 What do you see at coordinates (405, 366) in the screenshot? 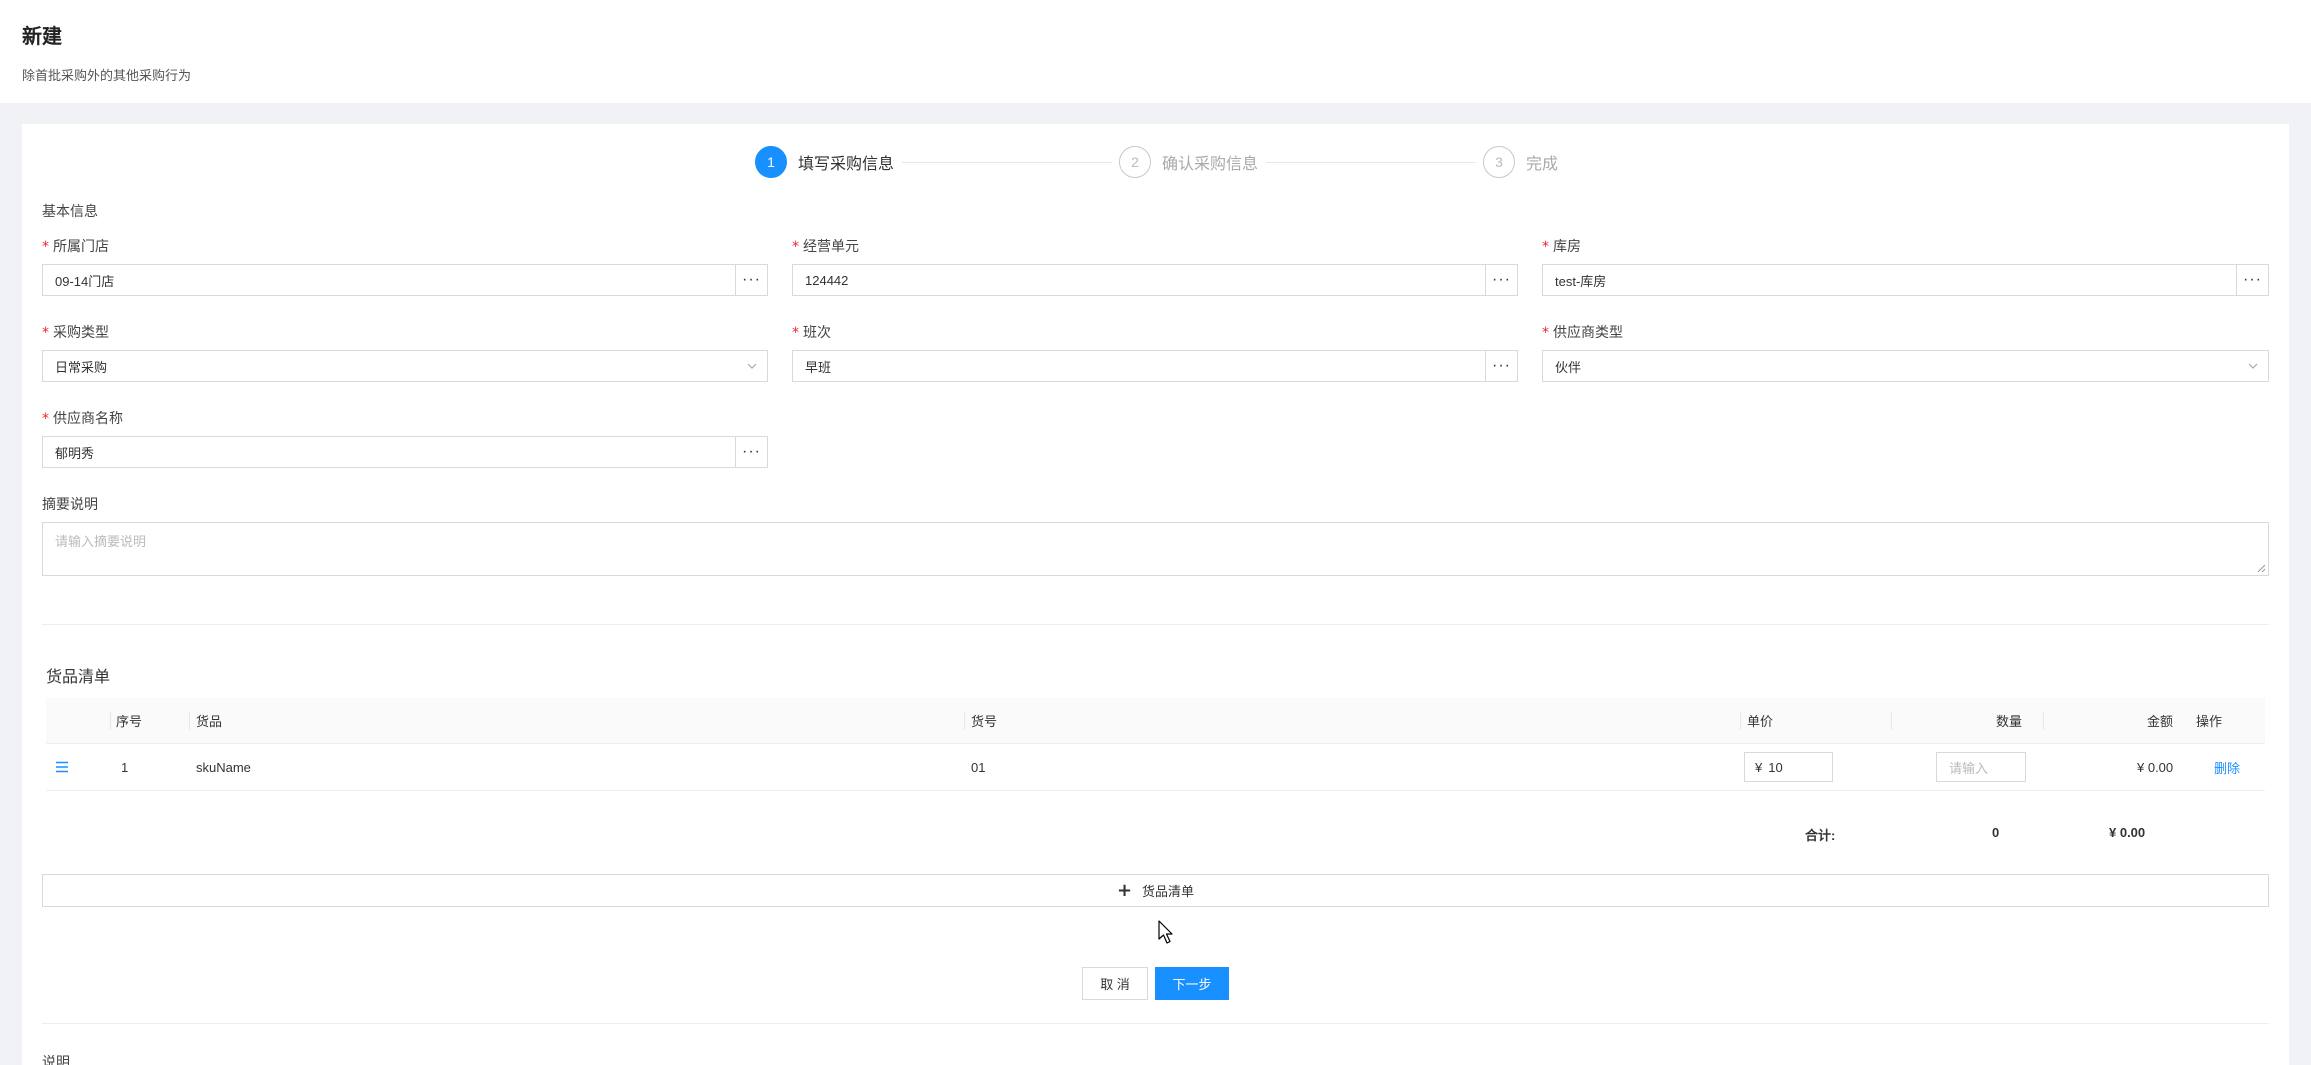
I see `purchase-type-select: 日常采购` at bounding box center [405, 366].